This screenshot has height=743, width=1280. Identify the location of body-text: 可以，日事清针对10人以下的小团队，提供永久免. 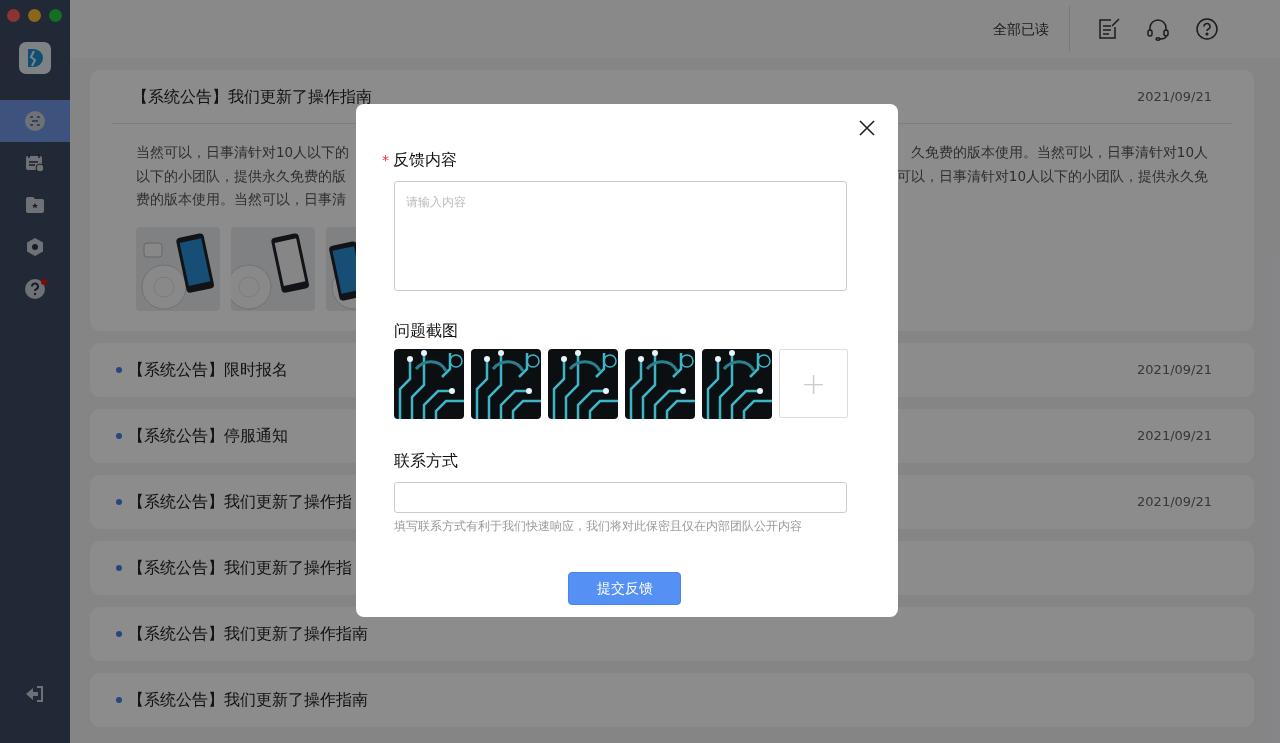
(1052, 176).